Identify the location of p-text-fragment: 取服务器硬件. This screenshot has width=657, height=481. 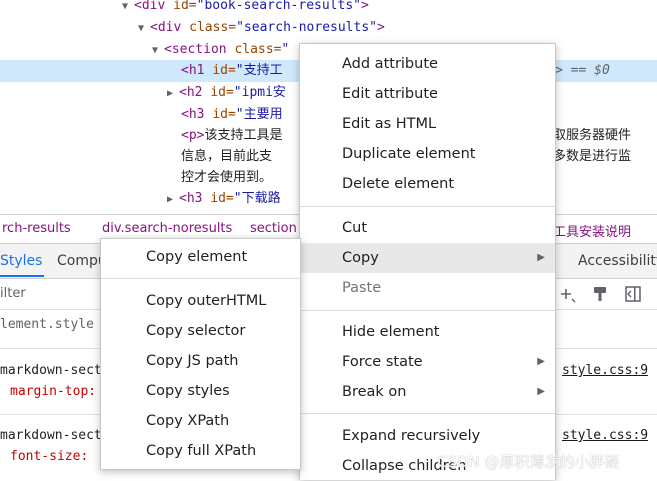
(592, 135).